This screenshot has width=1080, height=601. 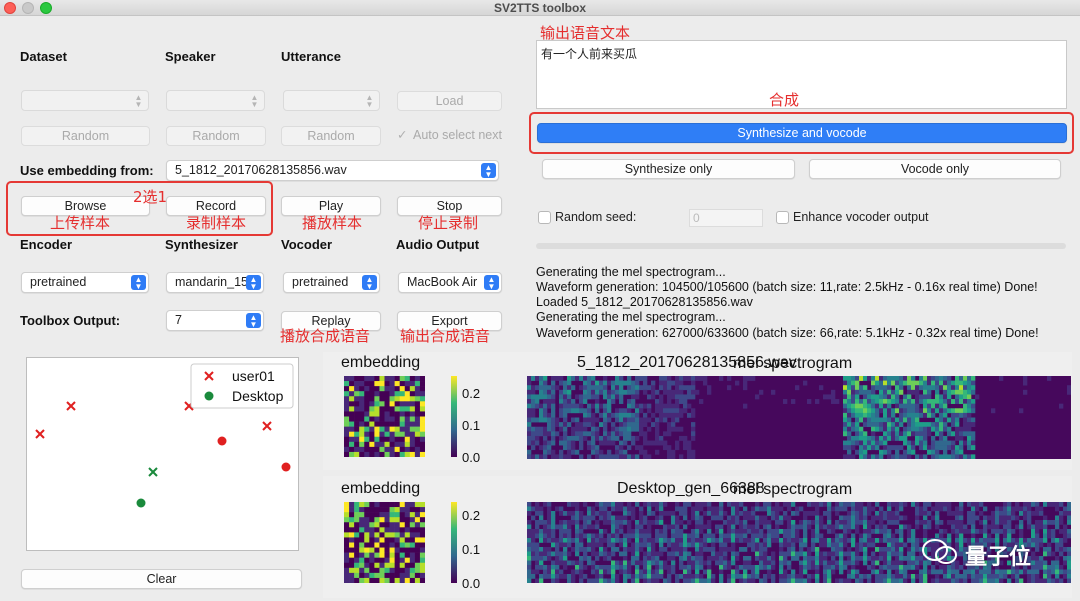 What do you see at coordinates (644, 302) in the screenshot?
I see `log-line: Loaded 5_1812_20170628135856.wav` at bounding box center [644, 302].